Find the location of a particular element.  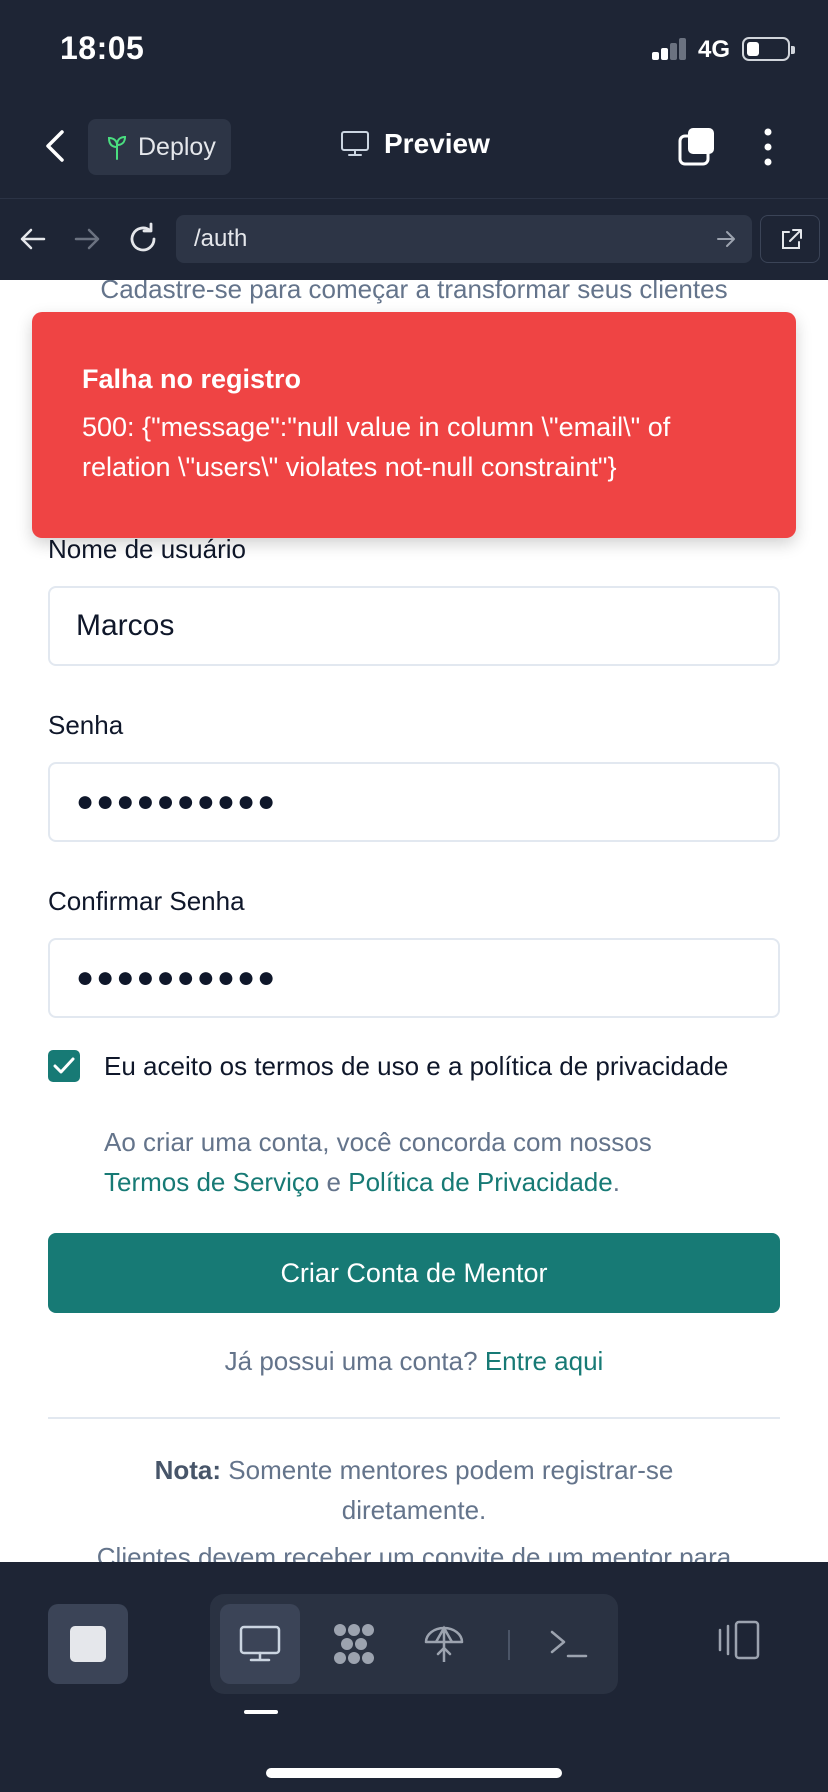

terms-period: . is located at coordinates (616, 1182).